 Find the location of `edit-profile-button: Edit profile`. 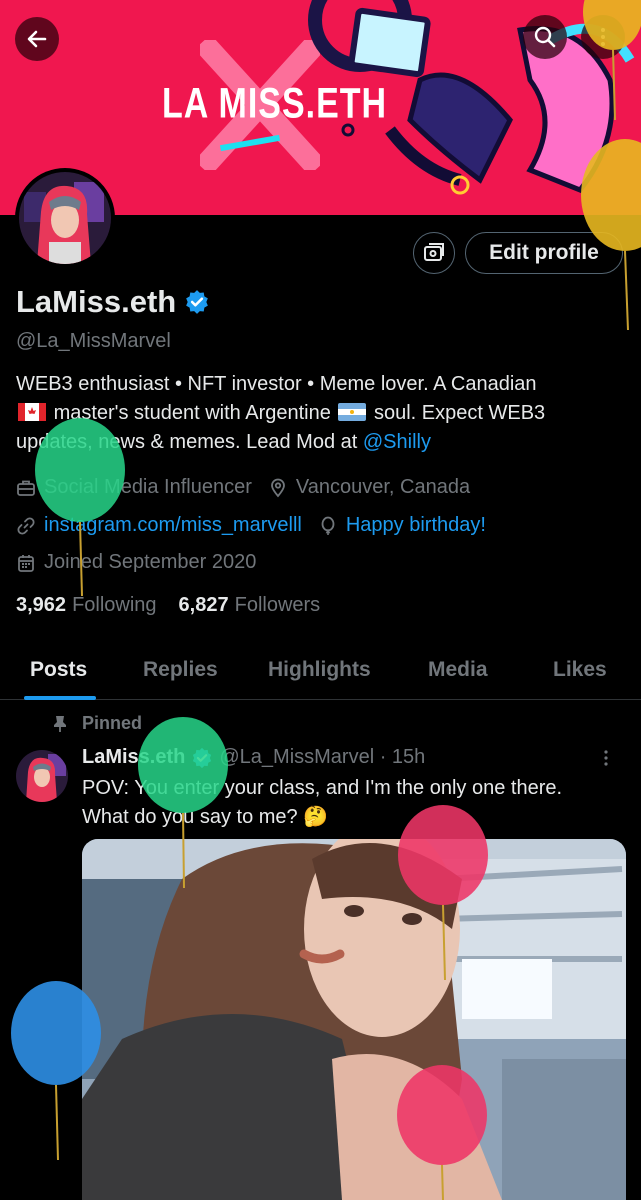

edit-profile-button: Edit profile is located at coordinates (544, 253).